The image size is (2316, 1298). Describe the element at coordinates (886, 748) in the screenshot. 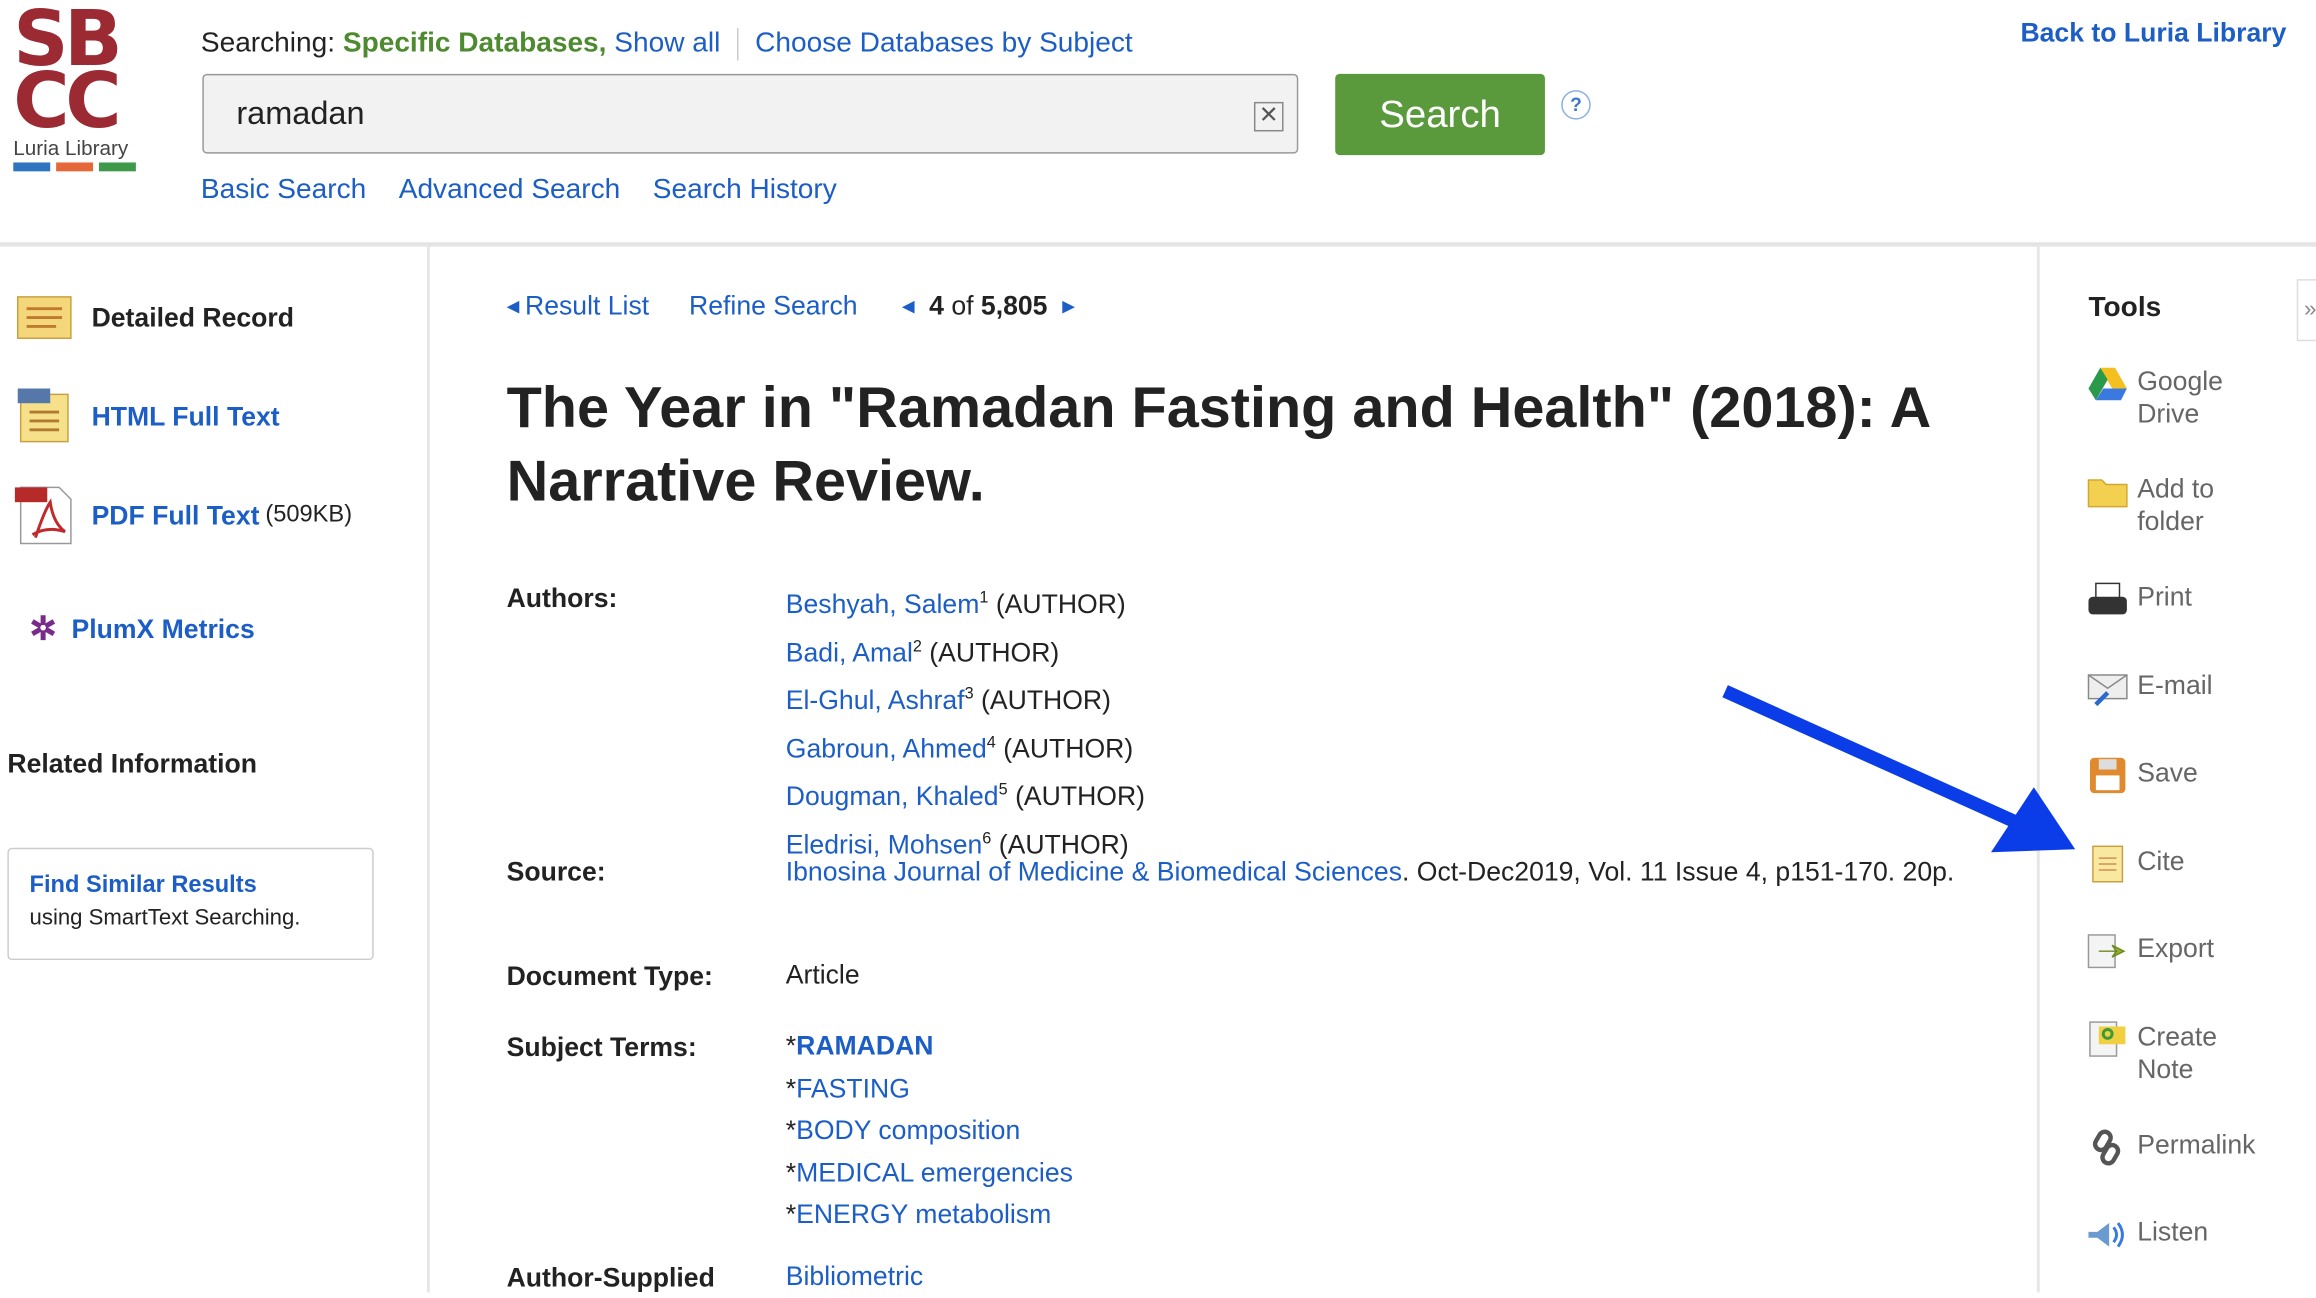

I see `author-link: Gabroun, Ahmed` at that location.